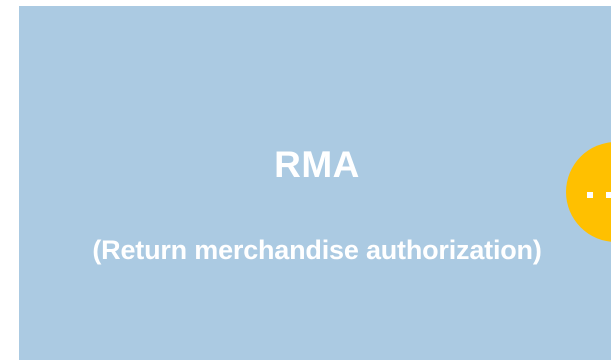 This screenshot has height=360, width=611. What do you see at coordinates (317, 250) in the screenshot?
I see `slide-subtitle: (Return merchandise authorization)` at bounding box center [317, 250].